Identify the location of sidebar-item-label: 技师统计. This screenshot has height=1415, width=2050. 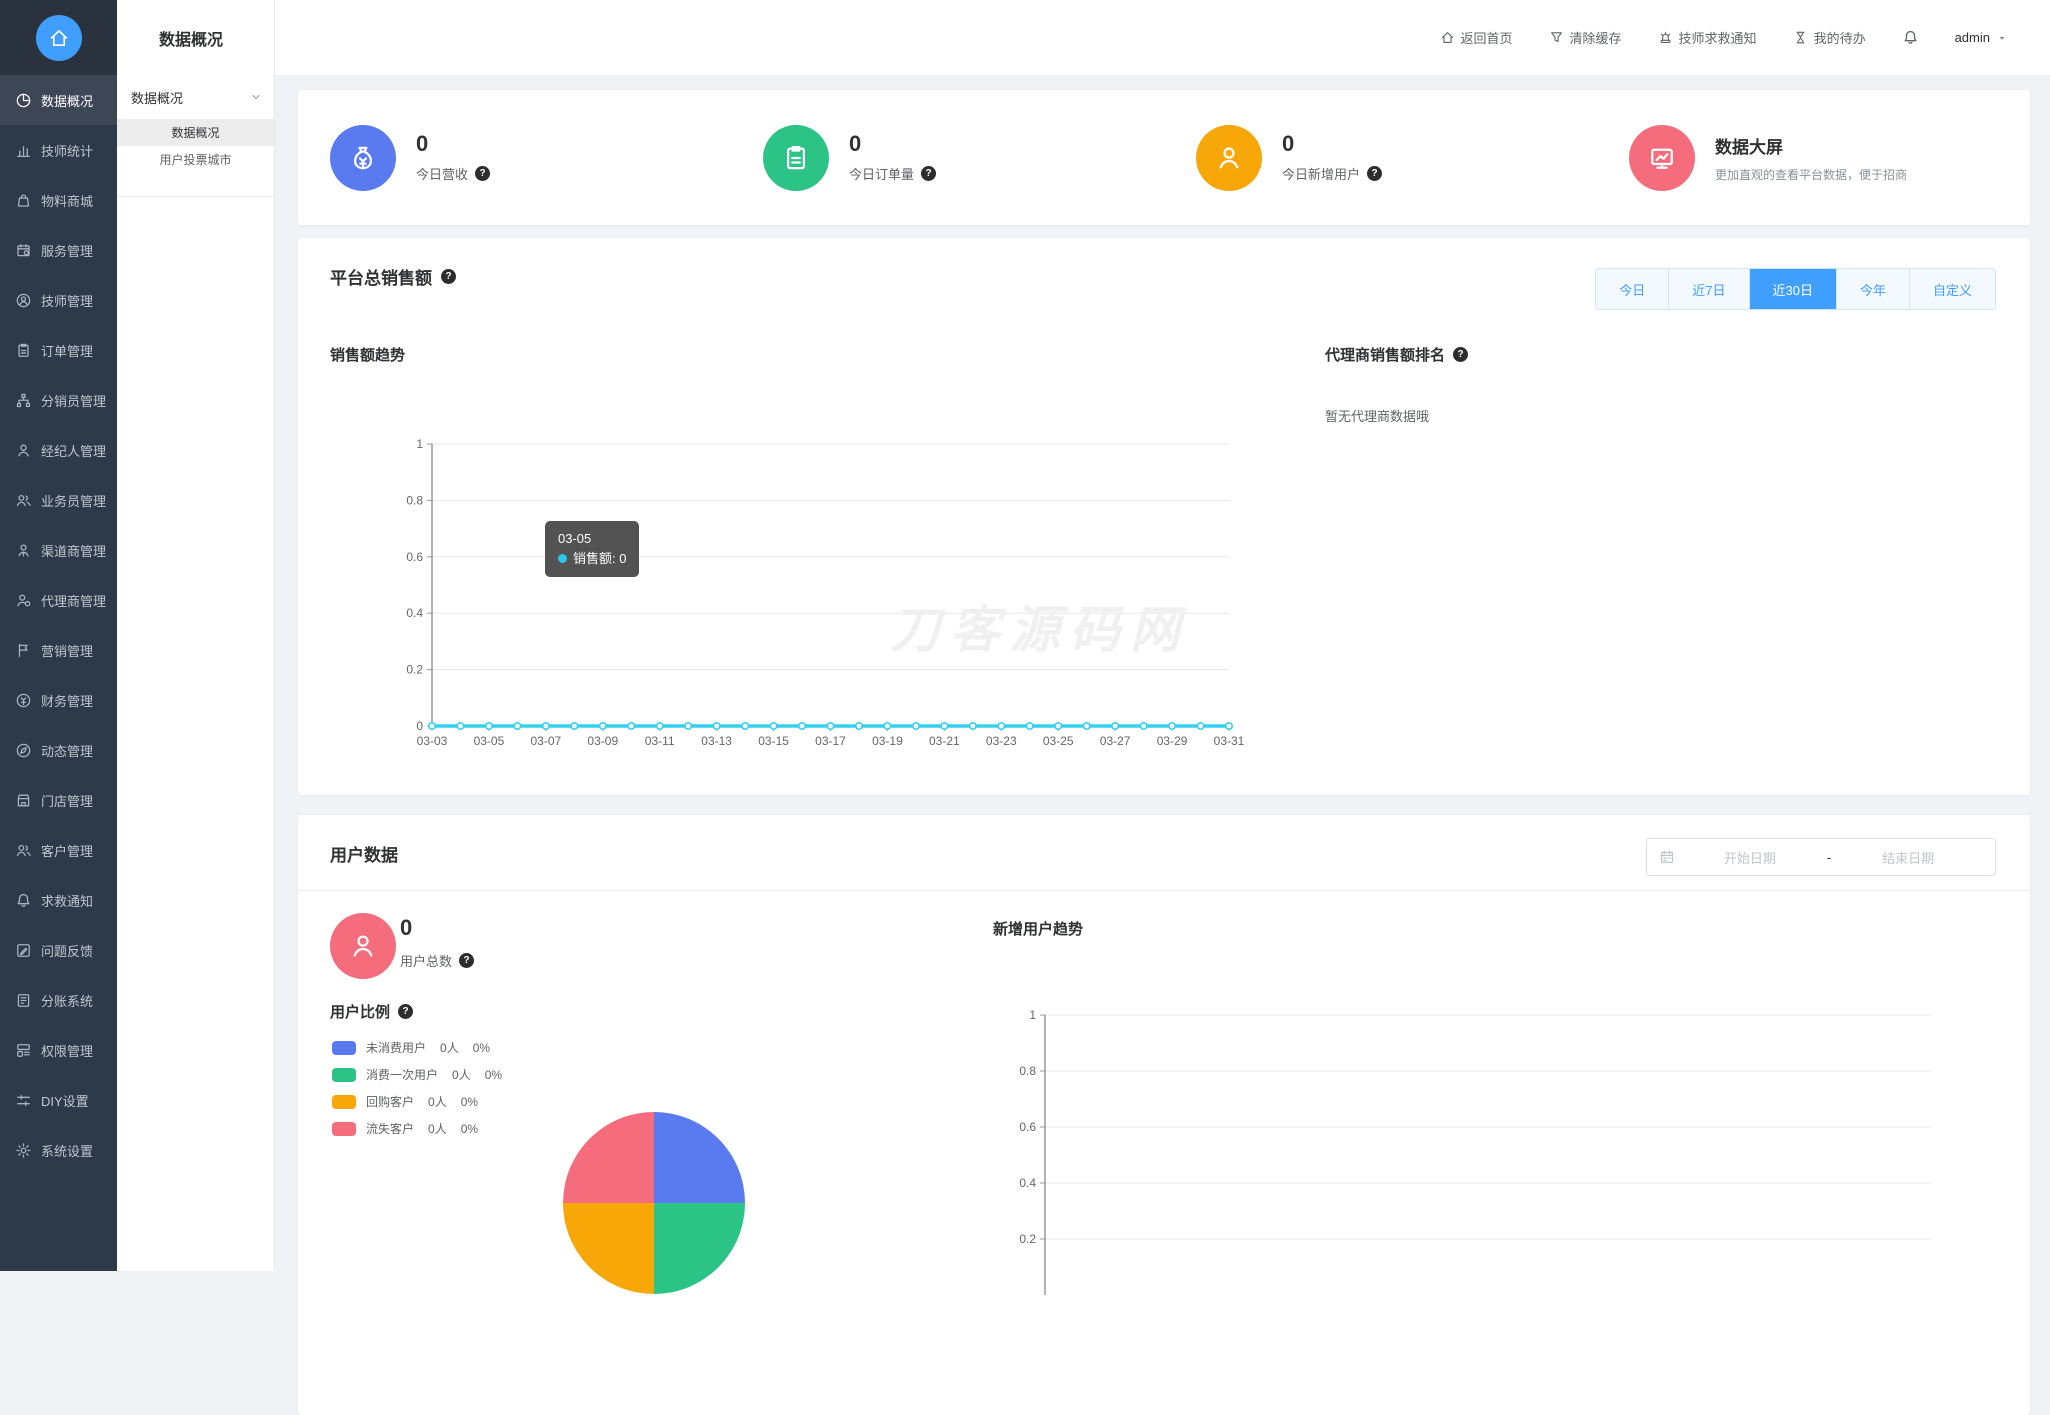
(67, 151).